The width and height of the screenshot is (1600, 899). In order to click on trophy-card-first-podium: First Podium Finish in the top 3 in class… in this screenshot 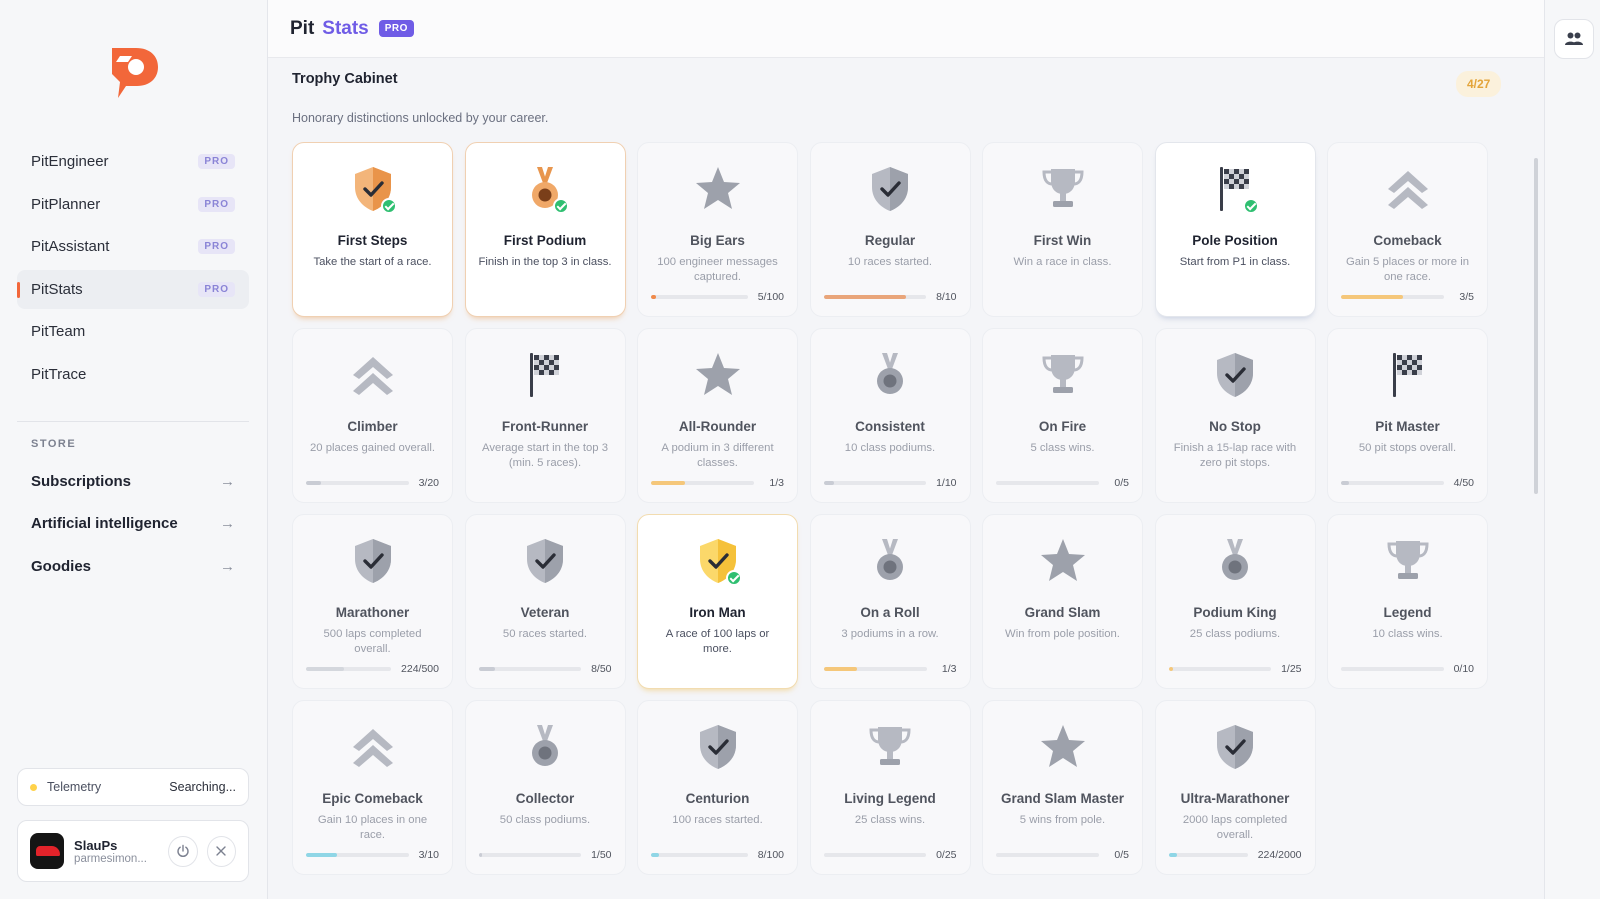, I will do `click(545, 229)`.